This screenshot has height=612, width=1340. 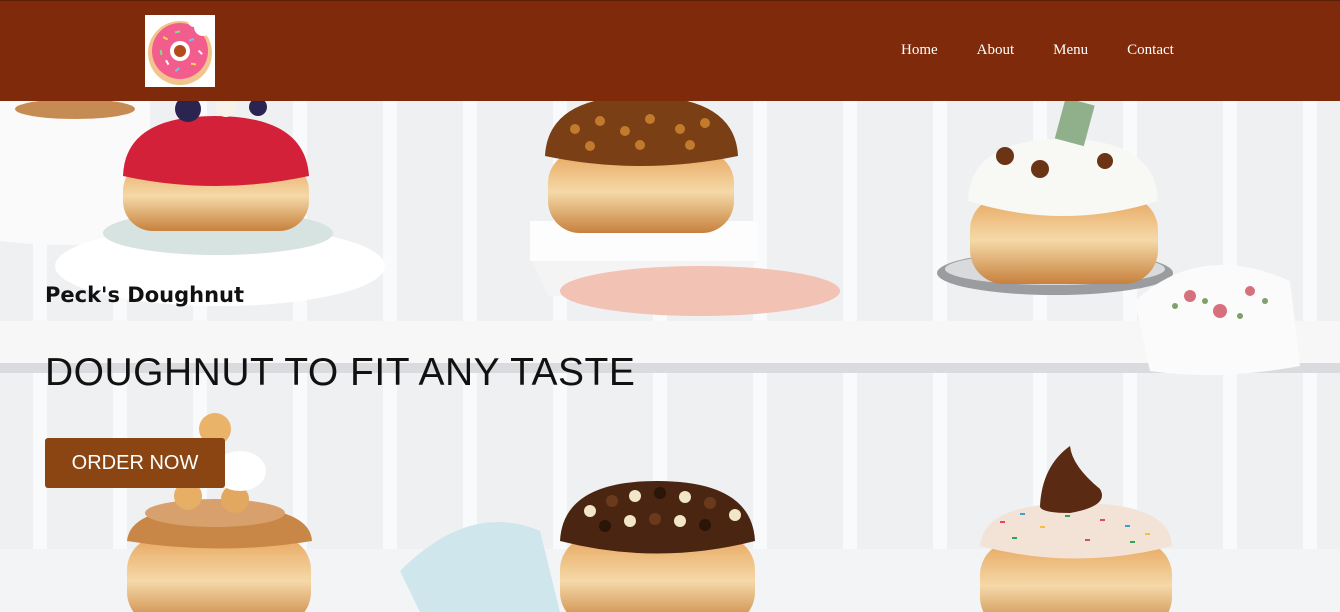 I want to click on brand-name: Peck's Doughnut, so click(x=145, y=295).